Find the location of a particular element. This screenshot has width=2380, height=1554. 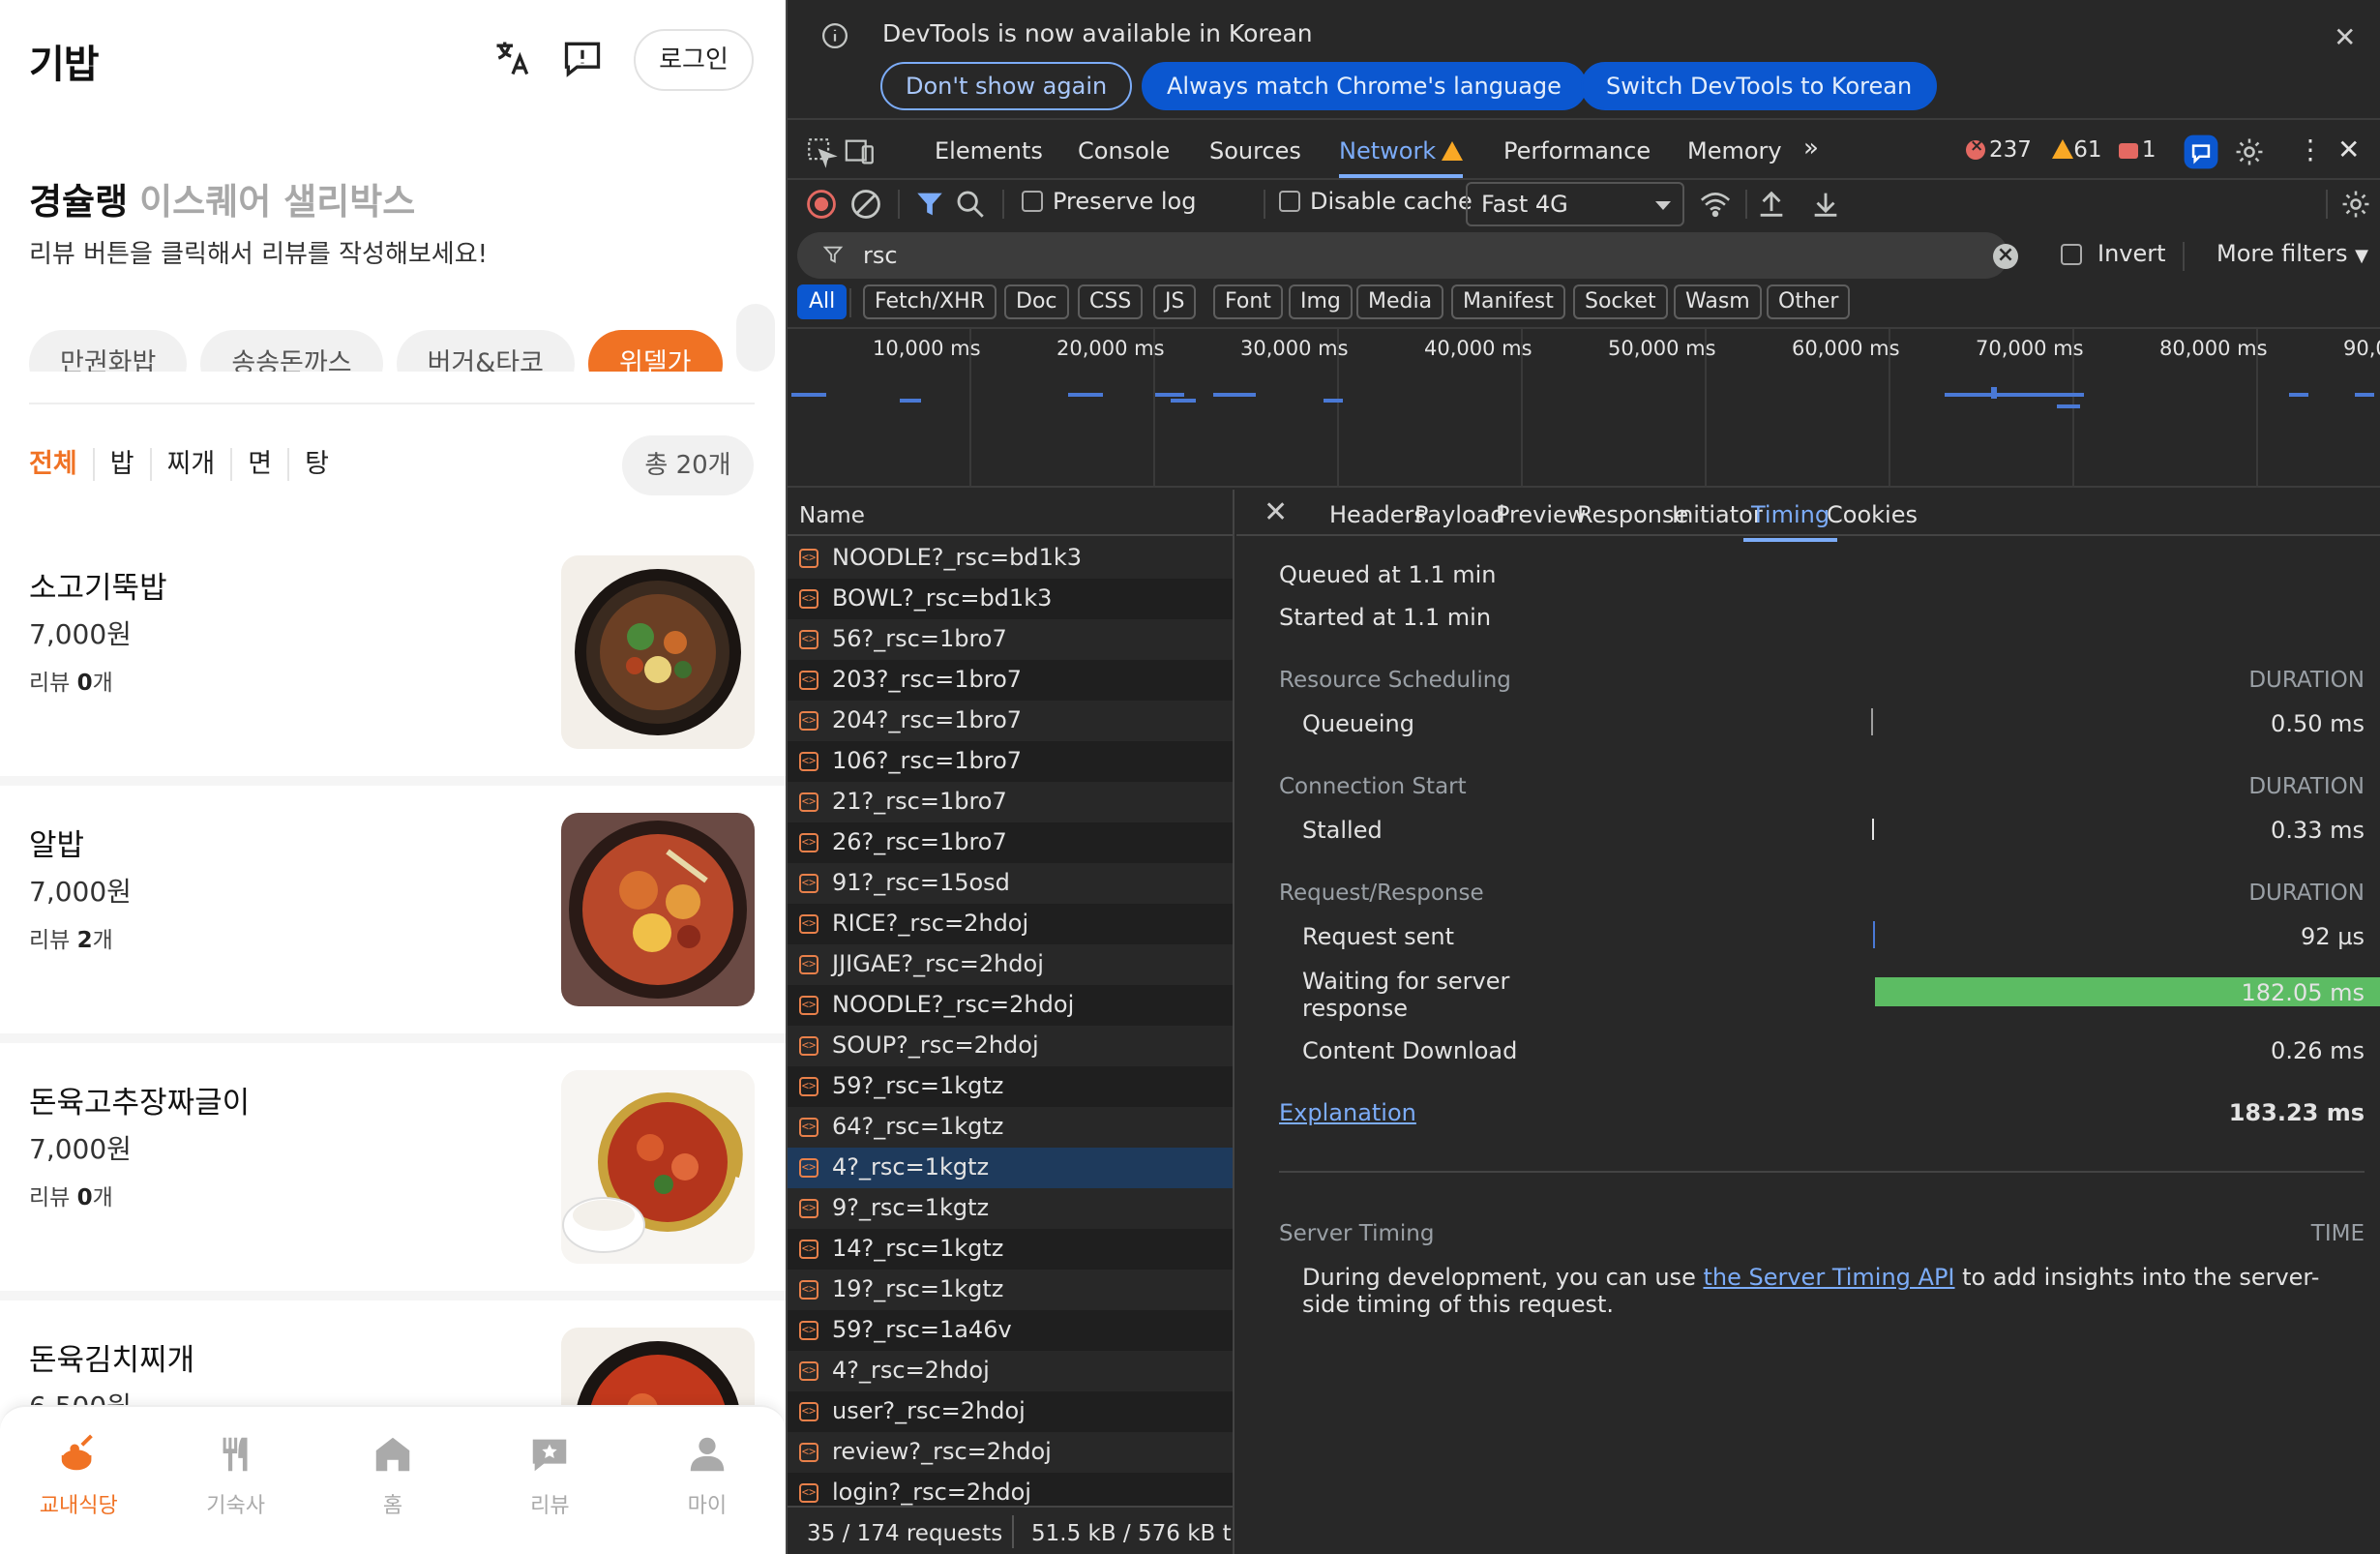

request-row: <> user?_rsc=2hdoj is located at coordinates (1011, 1411).